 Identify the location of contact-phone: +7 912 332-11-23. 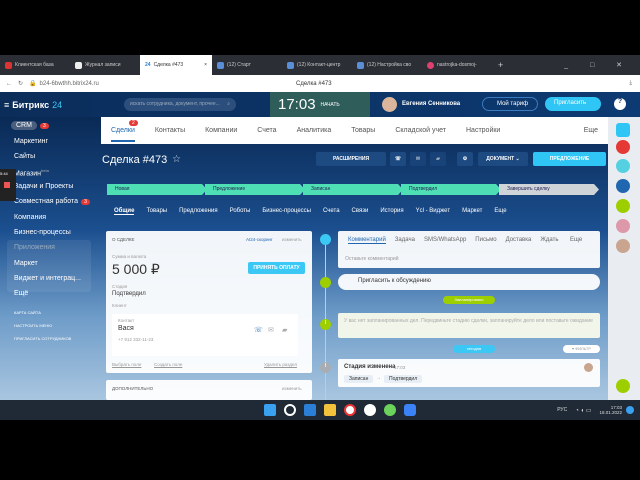
(135, 339).